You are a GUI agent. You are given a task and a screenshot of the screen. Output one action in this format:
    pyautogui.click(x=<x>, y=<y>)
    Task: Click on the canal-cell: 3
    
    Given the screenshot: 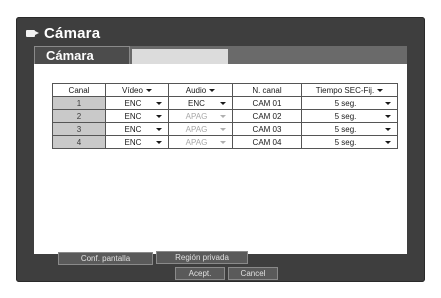 What is the action you would take?
    pyautogui.click(x=79, y=129)
    